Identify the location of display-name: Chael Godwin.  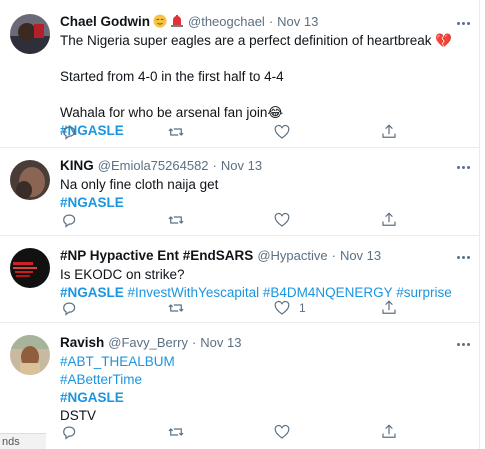
(105, 21).